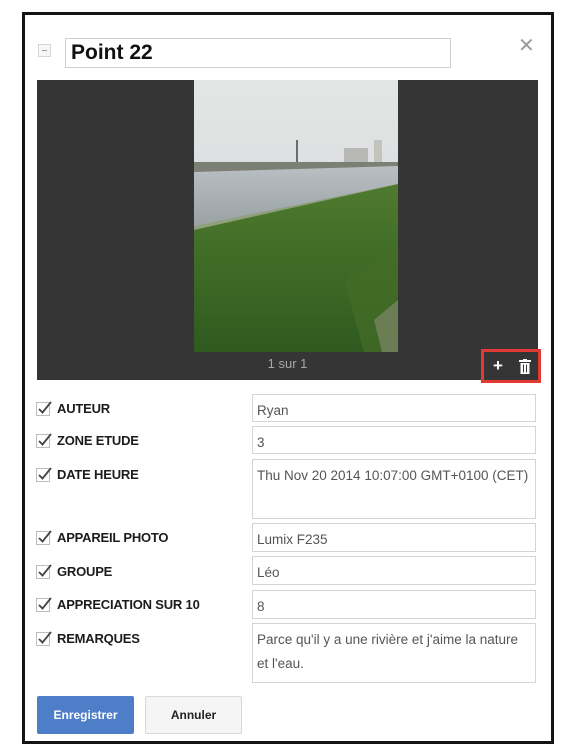 The image size is (561, 756). I want to click on field-label-remarques: REMARQUES, so click(88, 638).